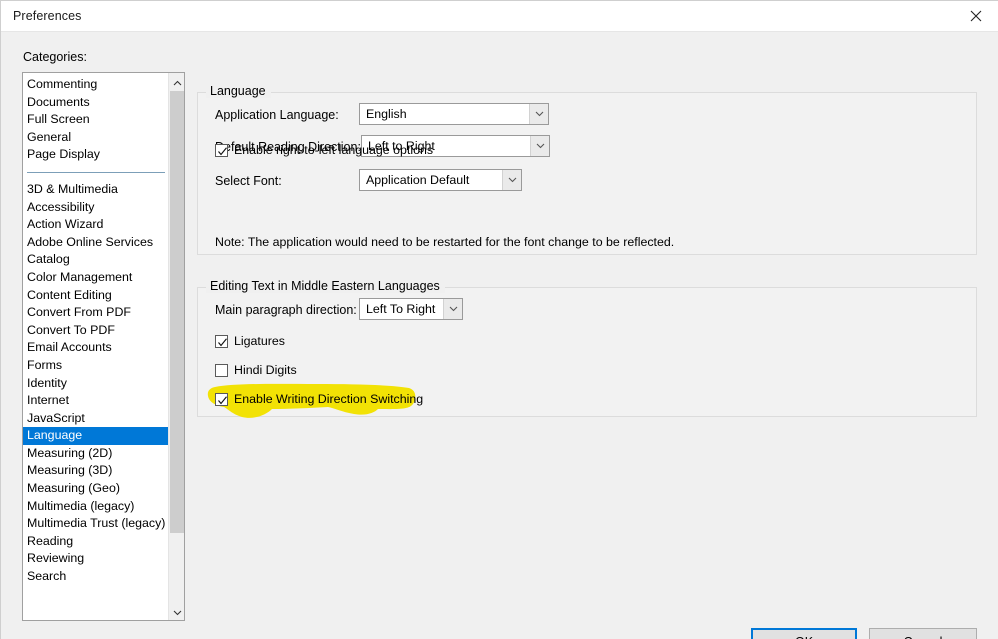 Image resolution: width=998 pixels, height=639 pixels. Describe the element at coordinates (95, 155) in the screenshot. I see `sidebar-item-page-display: Page Display` at that location.